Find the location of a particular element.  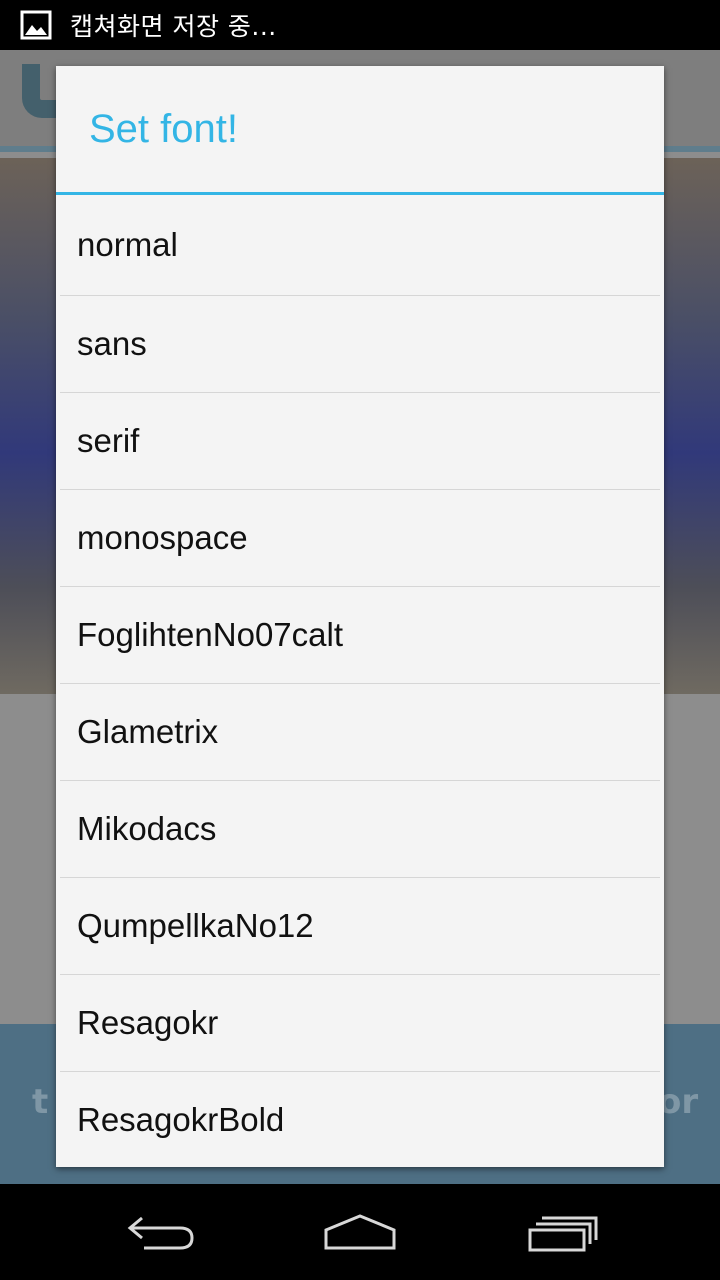

home-button is located at coordinates (360, 1233).